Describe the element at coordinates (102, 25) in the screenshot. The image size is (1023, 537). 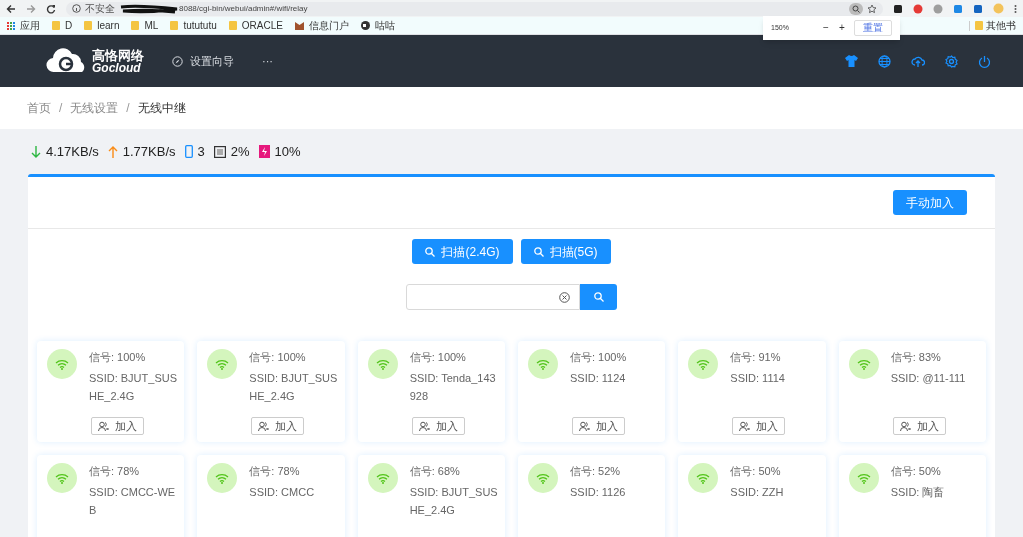
I see `bookmark: learn` at that location.